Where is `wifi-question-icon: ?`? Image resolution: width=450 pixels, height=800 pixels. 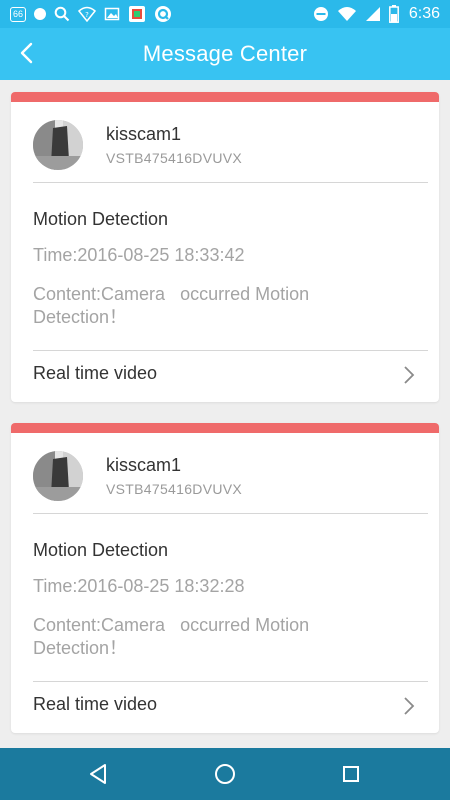 wifi-question-icon: ? is located at coordinates (87, 14).